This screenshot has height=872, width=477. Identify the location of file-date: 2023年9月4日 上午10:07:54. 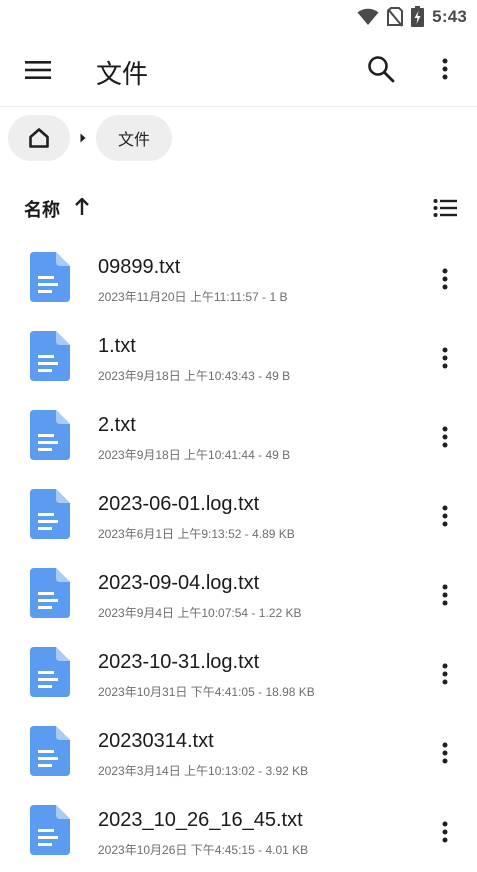
(173, 613).